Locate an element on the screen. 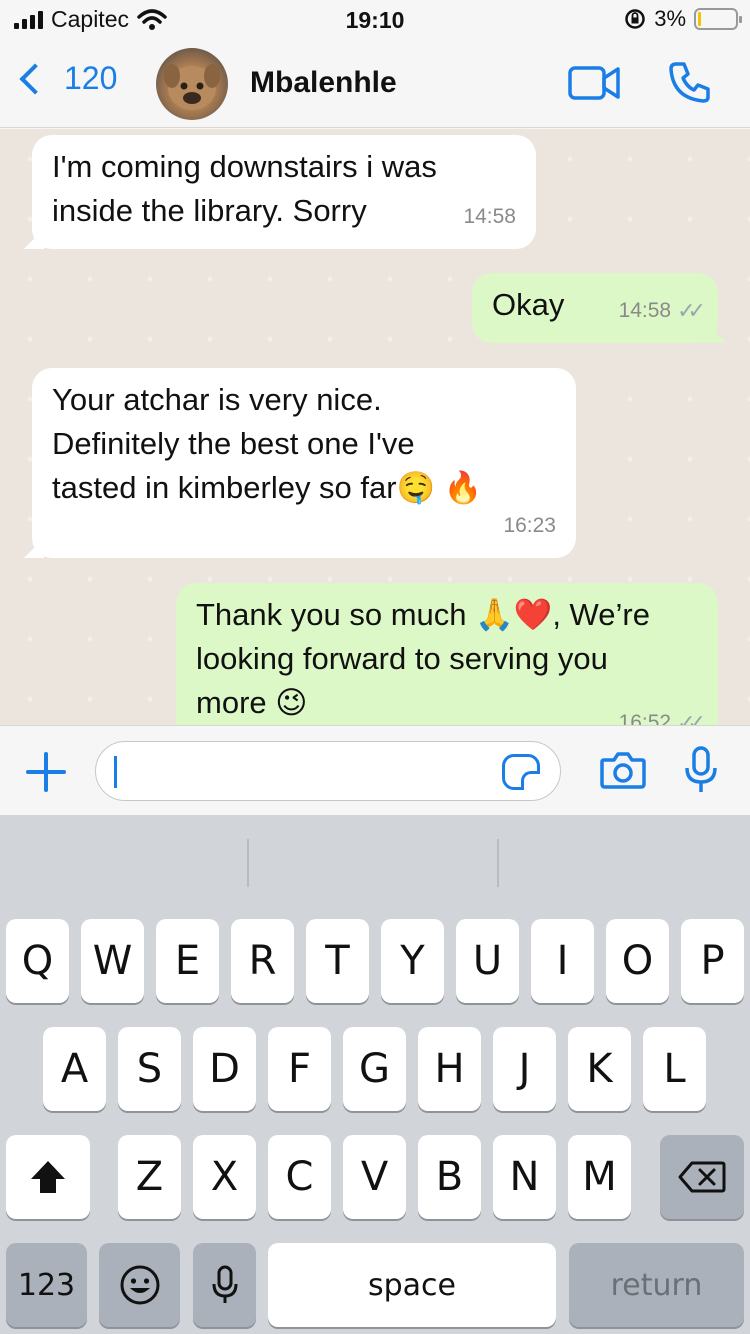 The width and height of the screenshot is (750, 1334). avatar-image is located at coordinates (192, 87).